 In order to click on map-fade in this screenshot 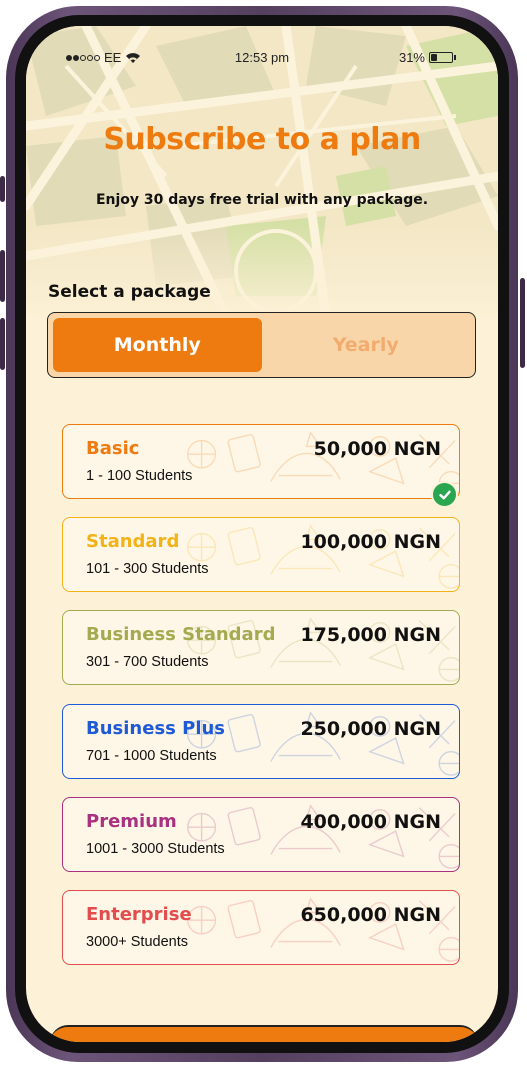, I will do `click(262, 276)`.